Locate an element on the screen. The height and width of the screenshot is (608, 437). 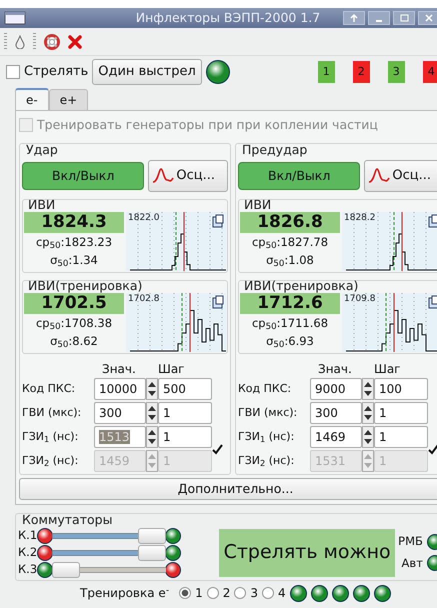
training-label: Тренировка e$^{-}$ is located at coordinates (125, 593).